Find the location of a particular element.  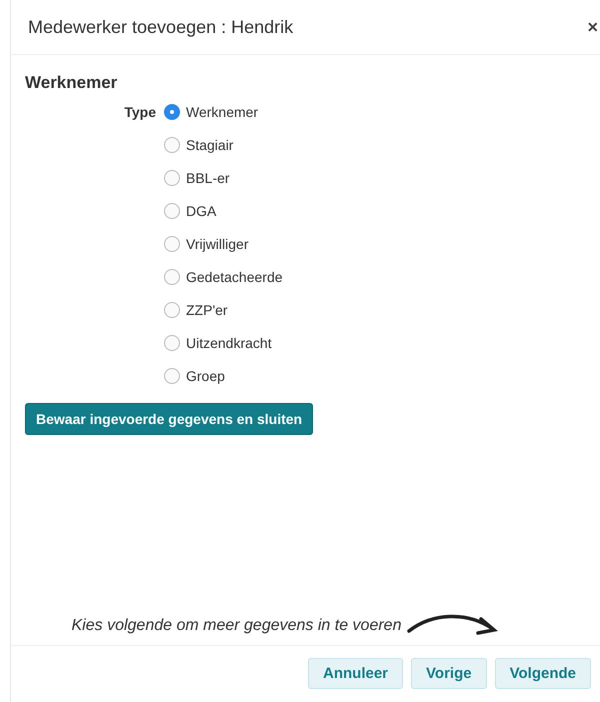

field-label: Type is located at coordinates (139, 112).